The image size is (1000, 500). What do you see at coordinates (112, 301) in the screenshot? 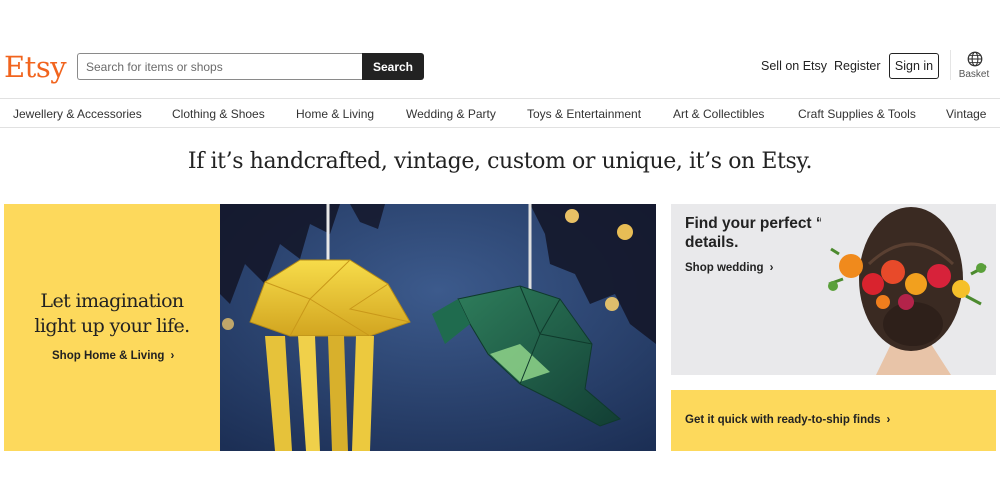
I see `hero-heading-line1: Let imagination` at bounding box center [112, 301].